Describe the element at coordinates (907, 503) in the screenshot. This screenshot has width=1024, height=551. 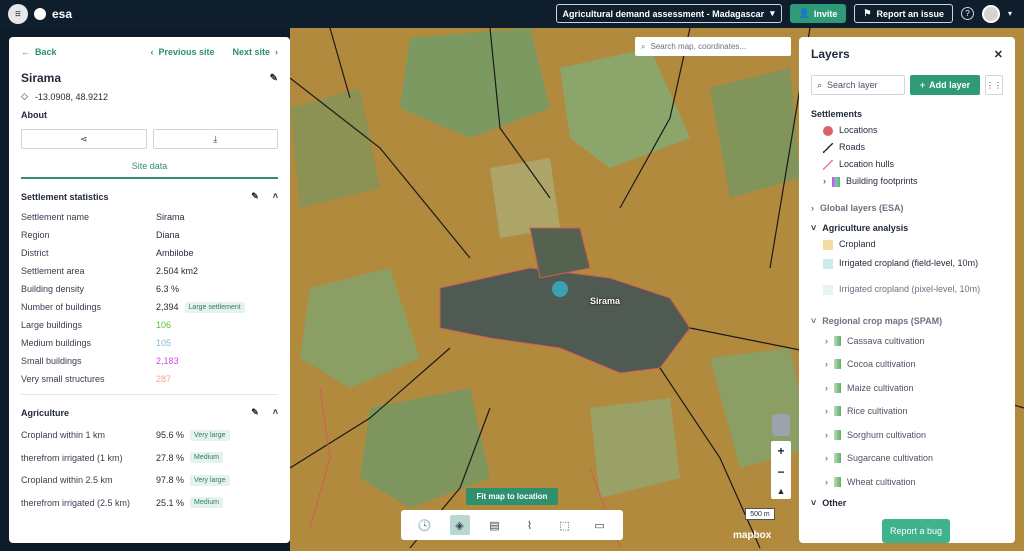
I see `layer-group-other: ˅ Other` at that location.